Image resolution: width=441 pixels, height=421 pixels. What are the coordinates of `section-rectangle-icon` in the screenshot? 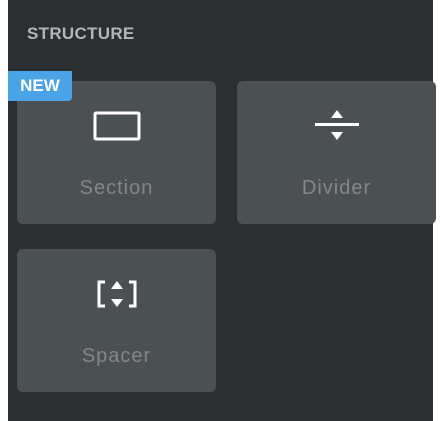 It's located at (116, 126).